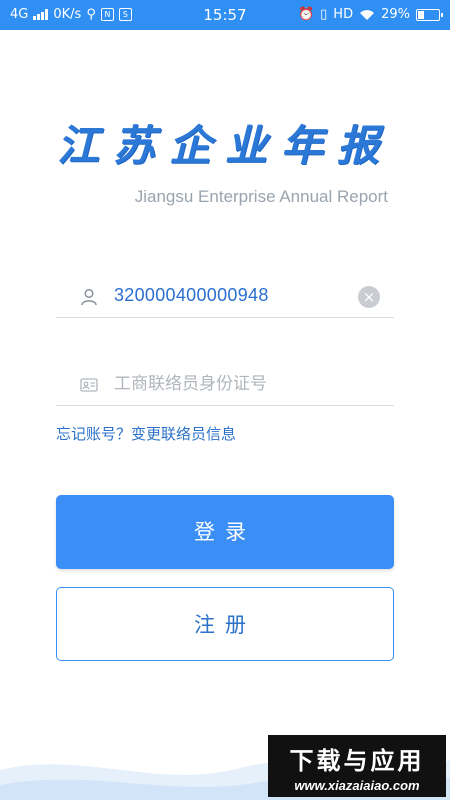 This screenshot has height=800, width=450. Describe the element at coordinates (395, 14) in the screenshot. I see `battery-percent: 29%` at that location.